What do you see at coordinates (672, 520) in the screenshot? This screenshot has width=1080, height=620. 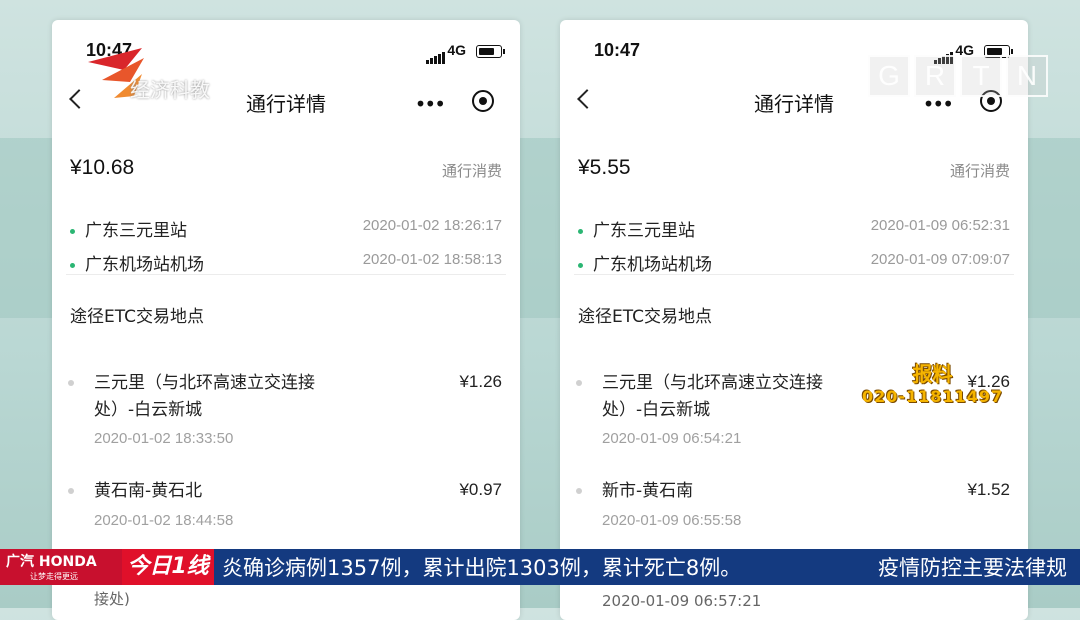 I see `tx-time: 2020-01-09 06:55:58` at bounding box center [672, 520].